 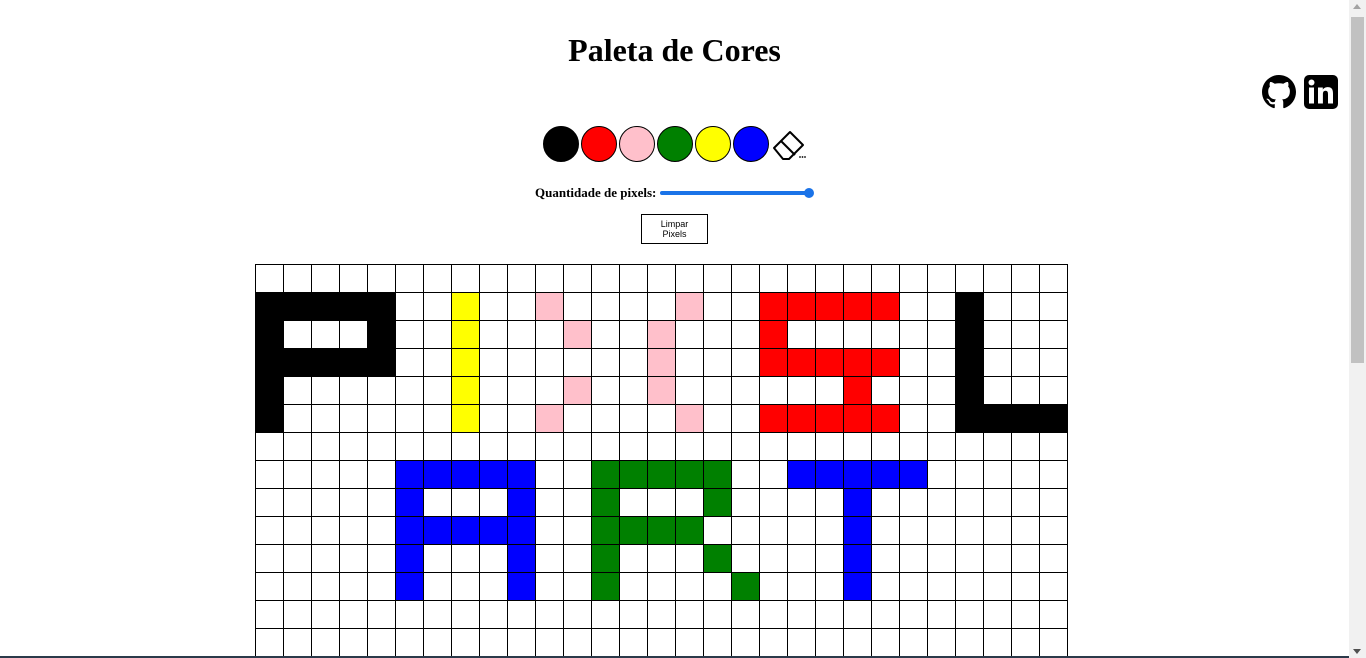 What do you see at coordinates (1357, 329) in the screenshot?
I see `vertical-scrollbar` at bounding box center [1357, 329].